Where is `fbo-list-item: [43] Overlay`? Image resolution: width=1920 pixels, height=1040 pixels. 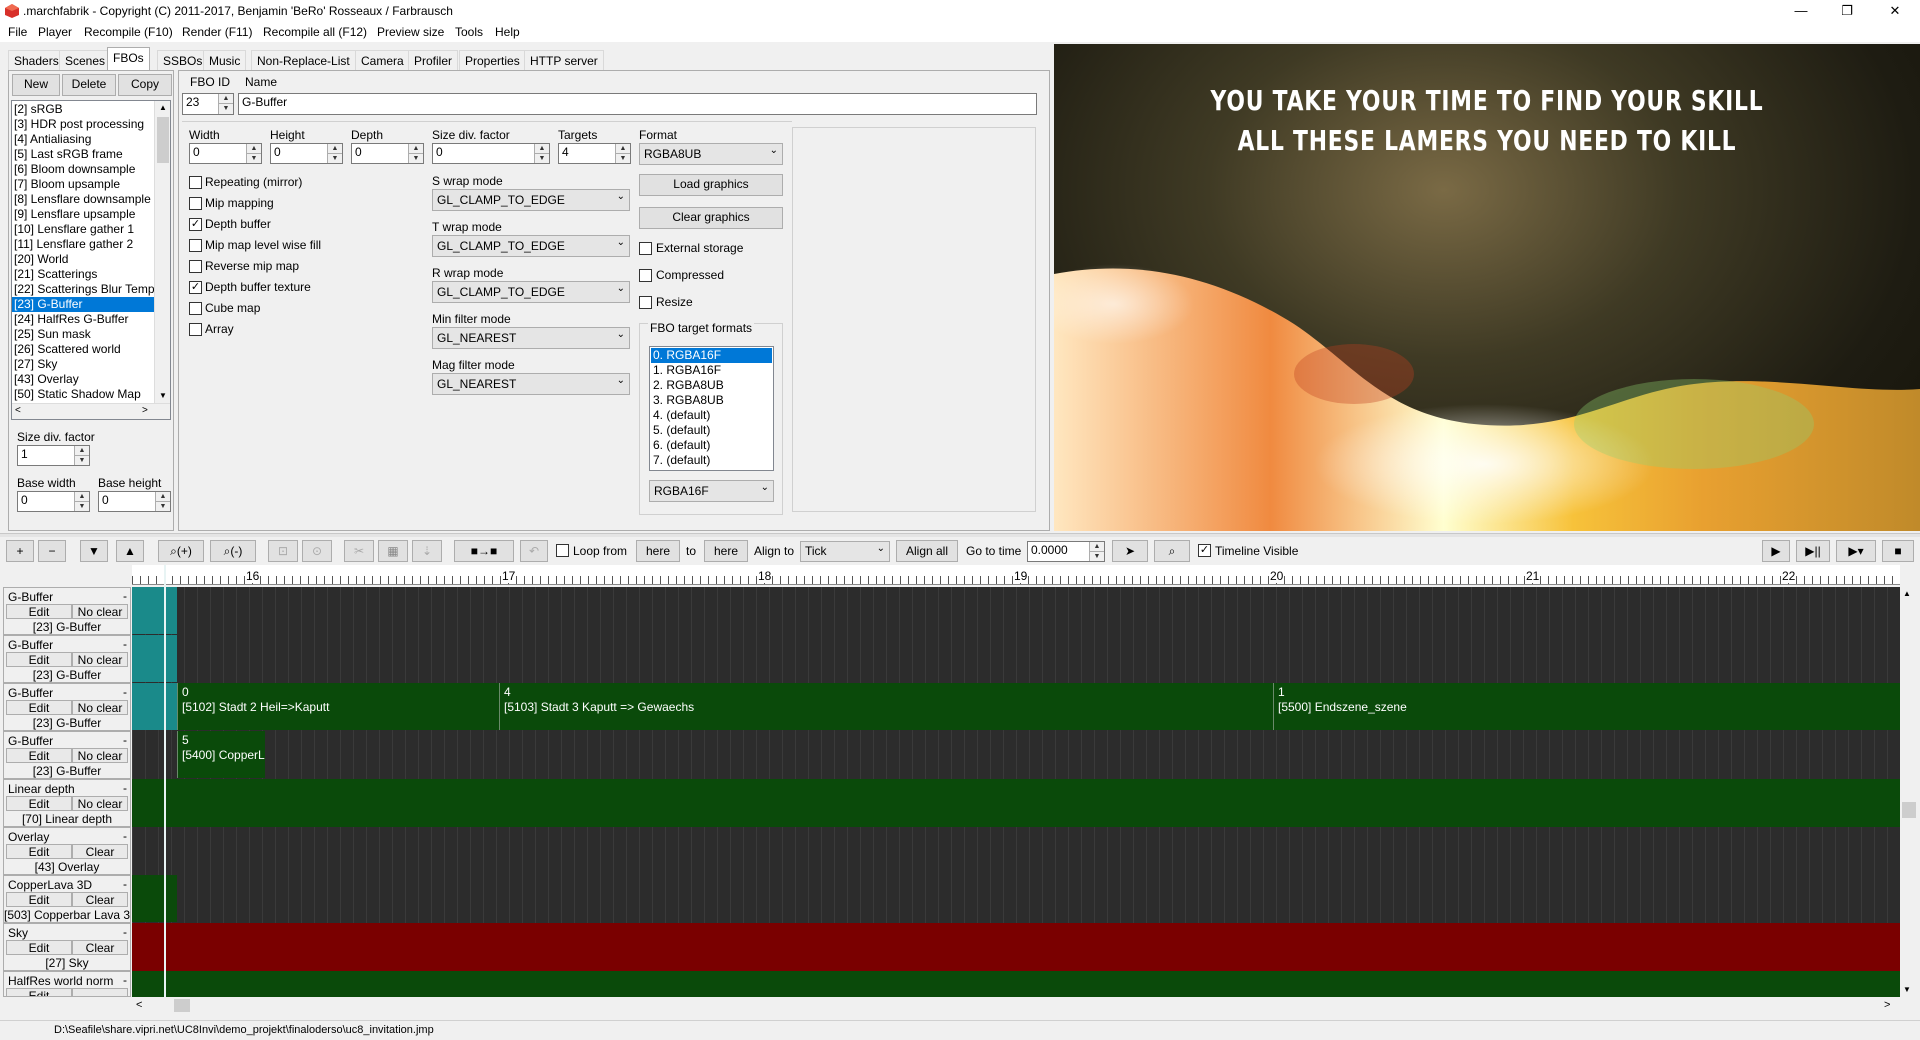 fbo-list-item: [43] Overlay is located at coordinates (83, 379).